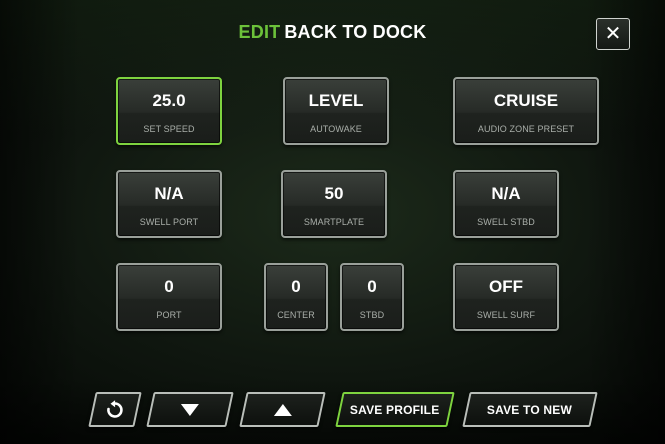 This screenshot has height=444, width=665. Describe the element at coordinates (372, 315) in the screenshot. I see `stbd-label: STBD` at that location.